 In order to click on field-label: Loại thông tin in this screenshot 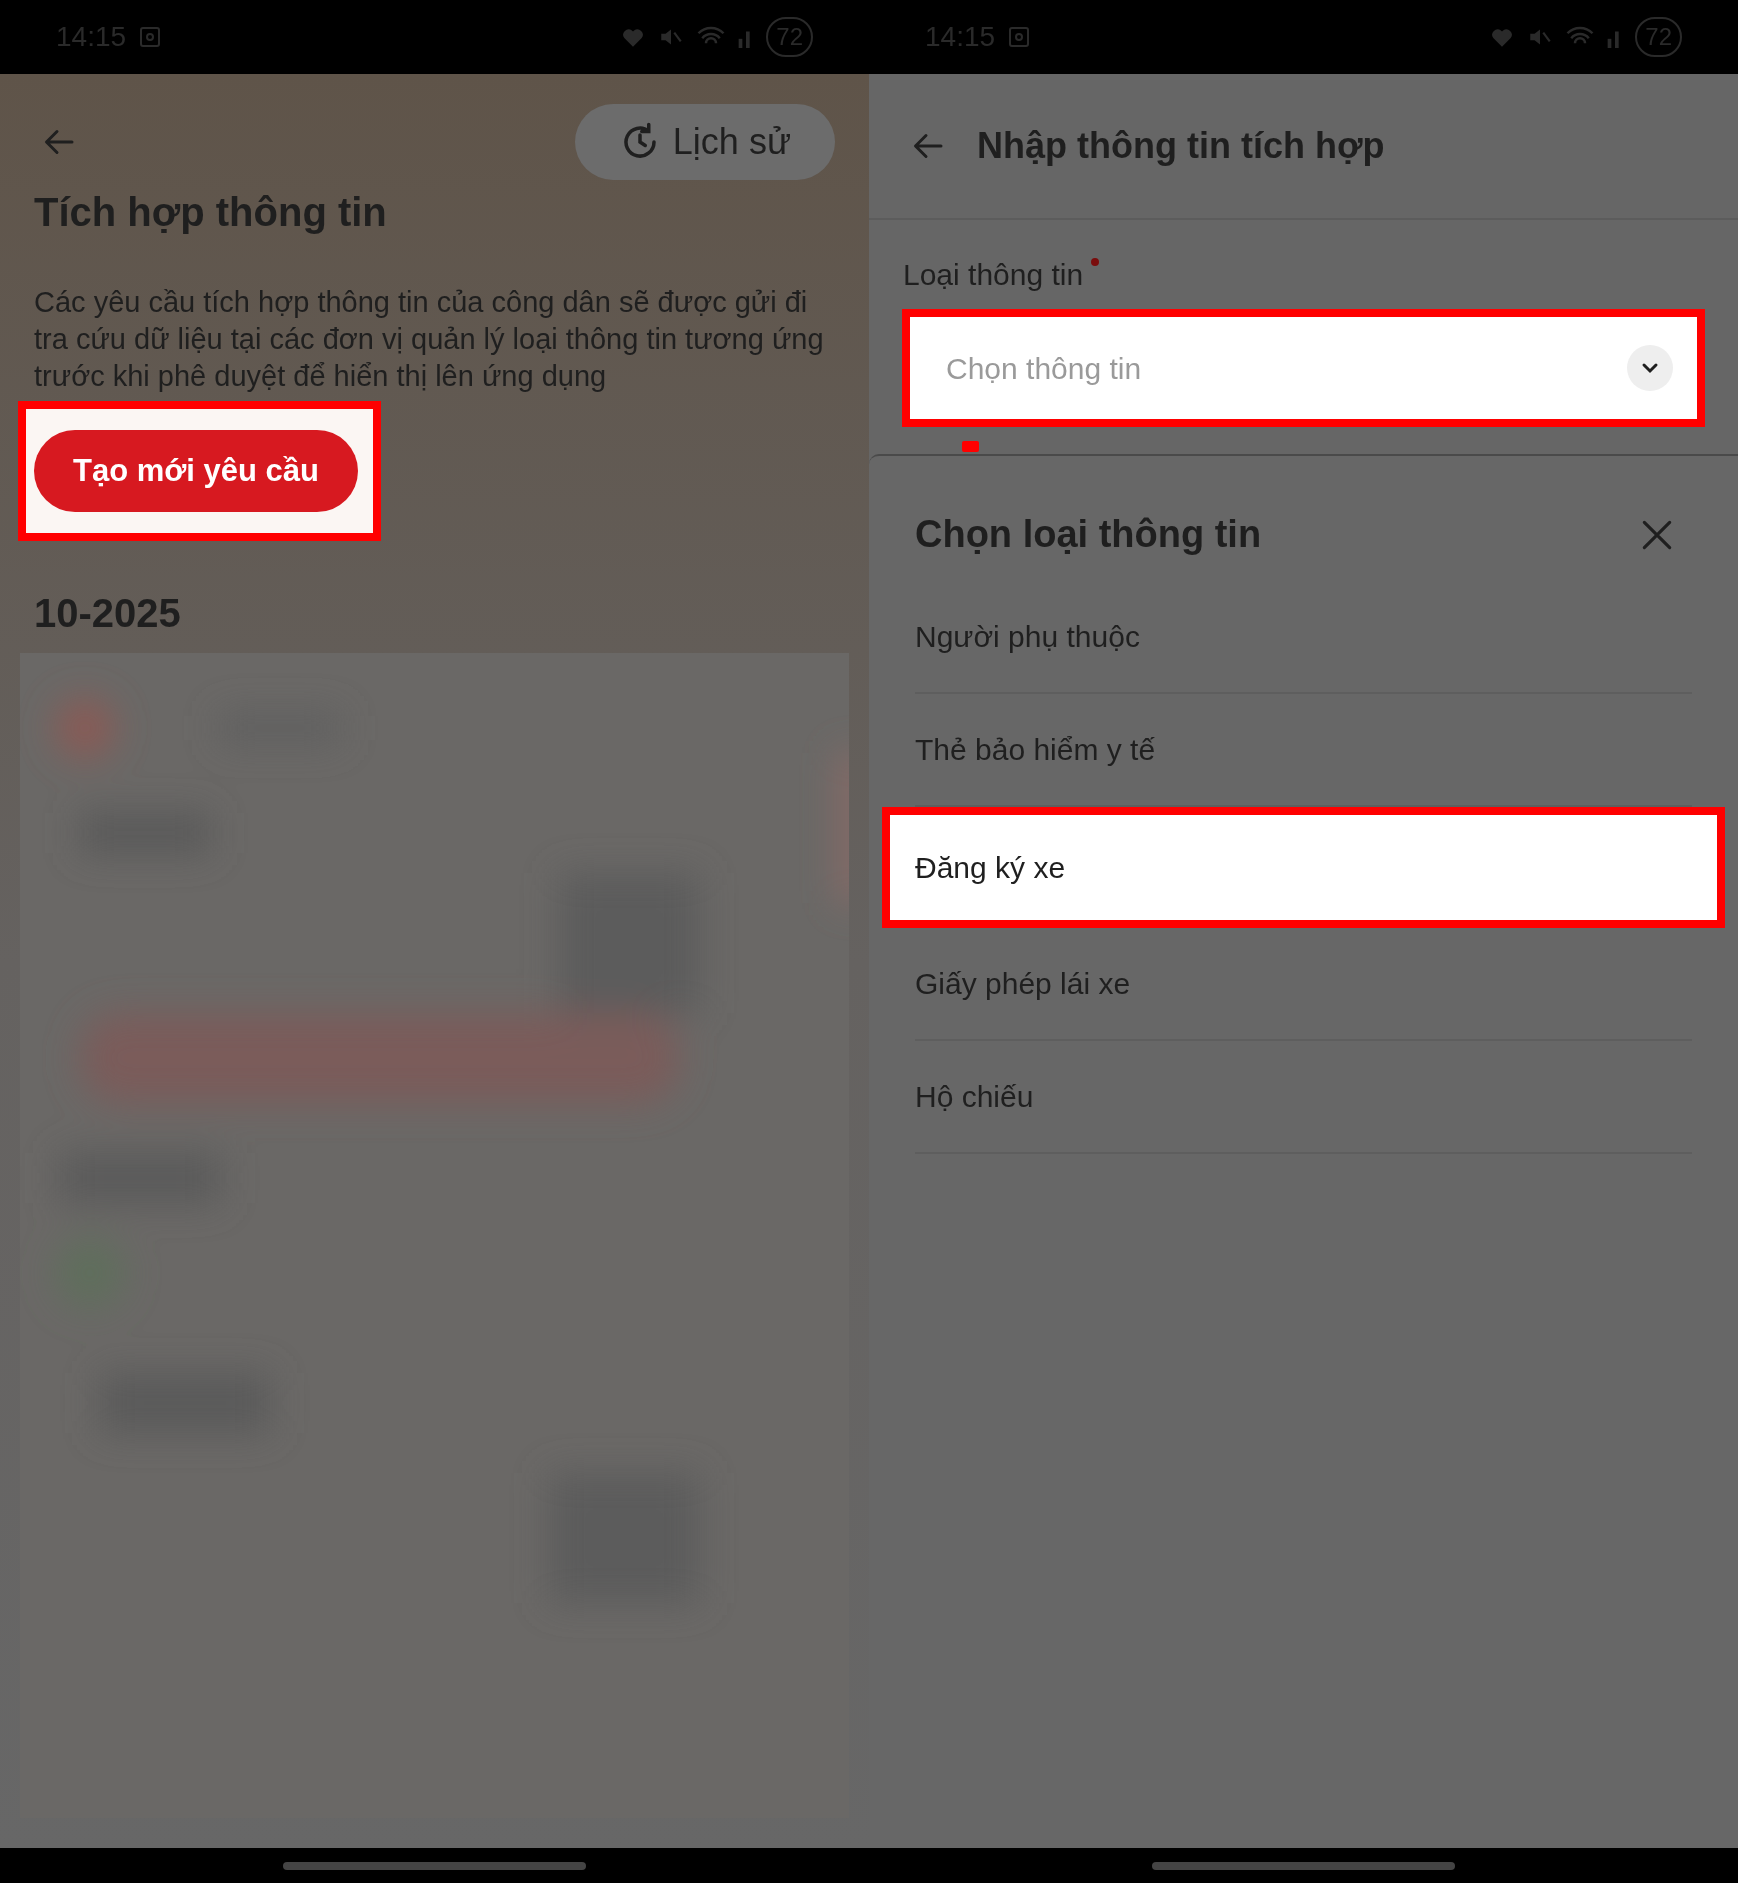, I will do `click(993, 275)`.